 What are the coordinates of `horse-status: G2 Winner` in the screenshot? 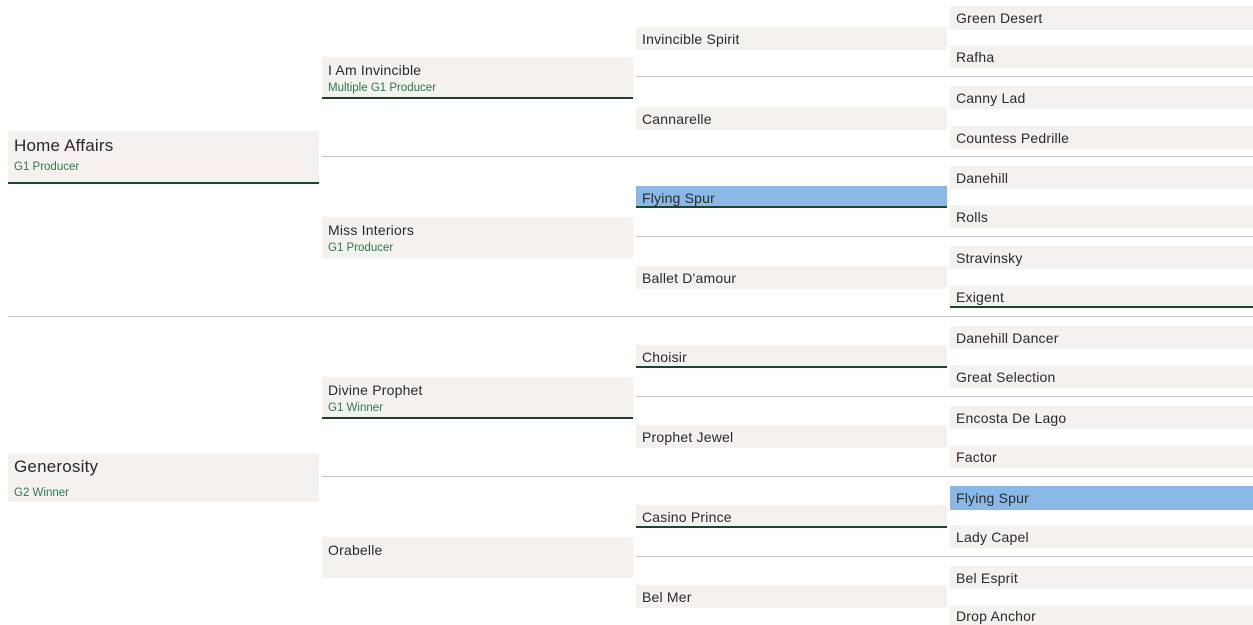 It's located at (41, 493).